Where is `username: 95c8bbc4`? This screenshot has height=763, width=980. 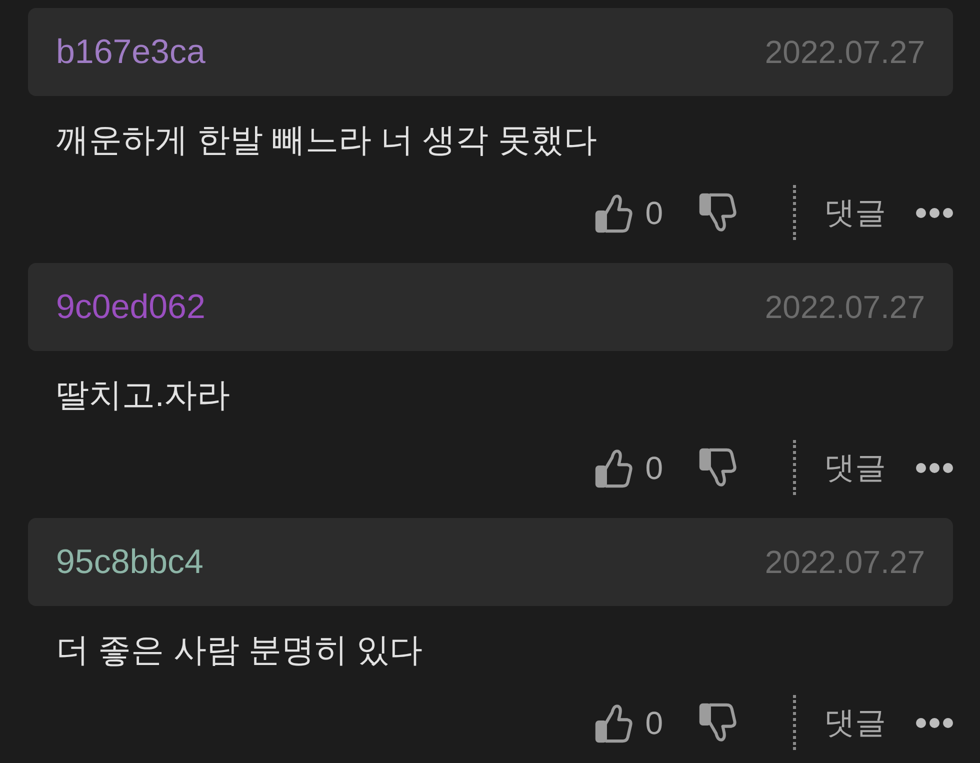
username: 95c8bbc4 is located at coordinates (130, 562).